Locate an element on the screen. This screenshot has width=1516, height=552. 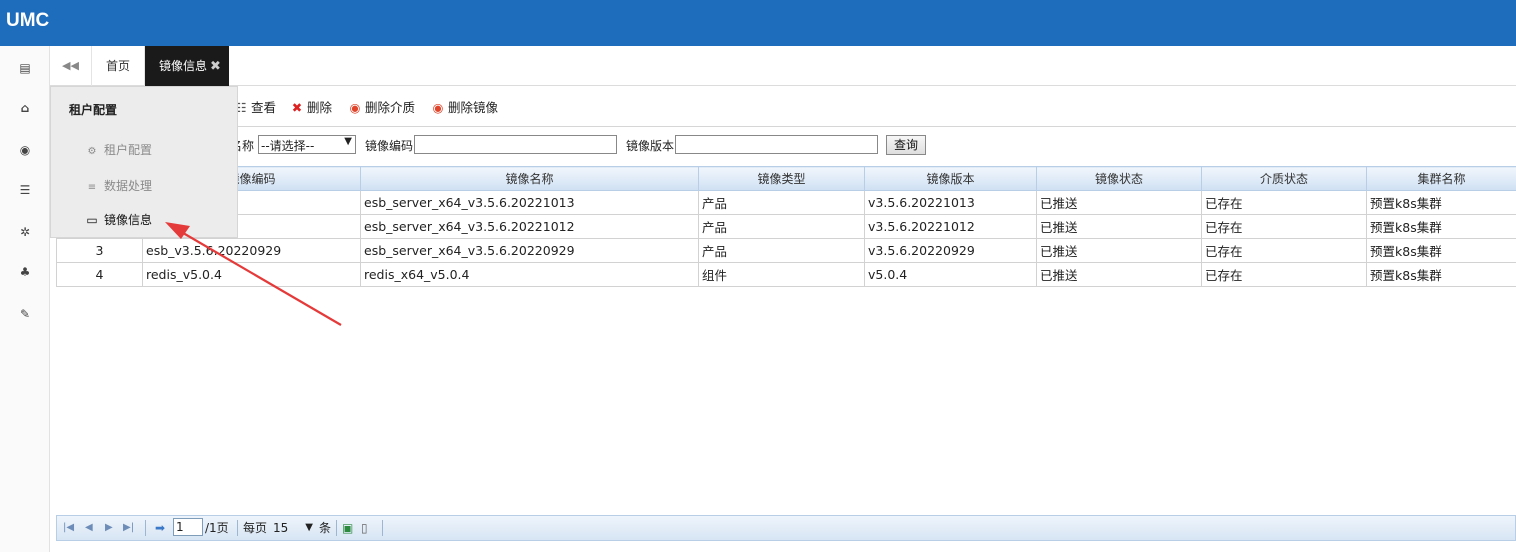
document-icon: ▯ is located at coordinates (364, 528).